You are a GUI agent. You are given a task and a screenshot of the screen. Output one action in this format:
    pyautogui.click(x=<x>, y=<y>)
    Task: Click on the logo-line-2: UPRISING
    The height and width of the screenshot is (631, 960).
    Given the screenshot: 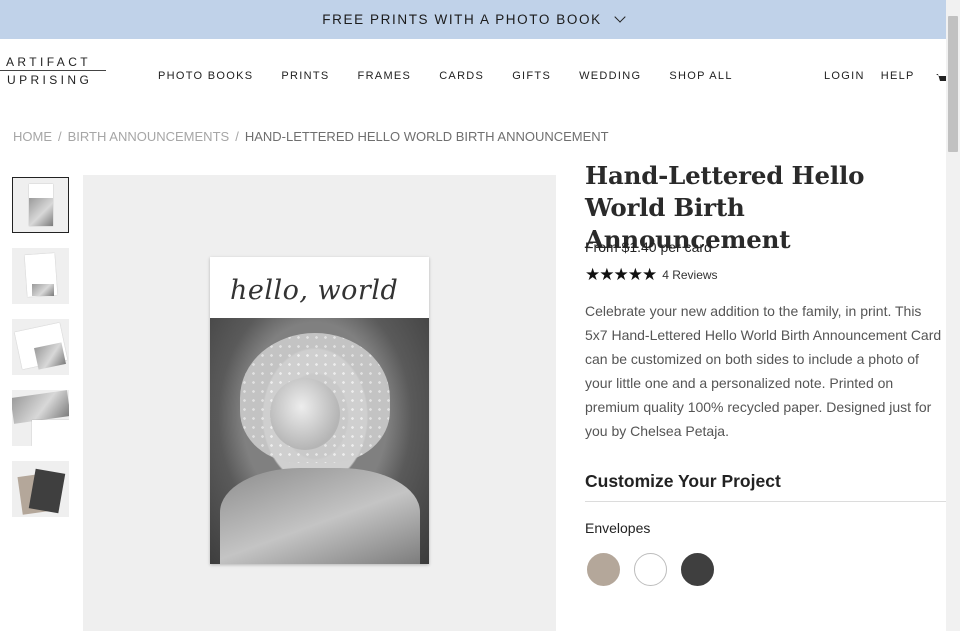 What is the action you would take?
    pyautogui.click(x=50, y=80)
    